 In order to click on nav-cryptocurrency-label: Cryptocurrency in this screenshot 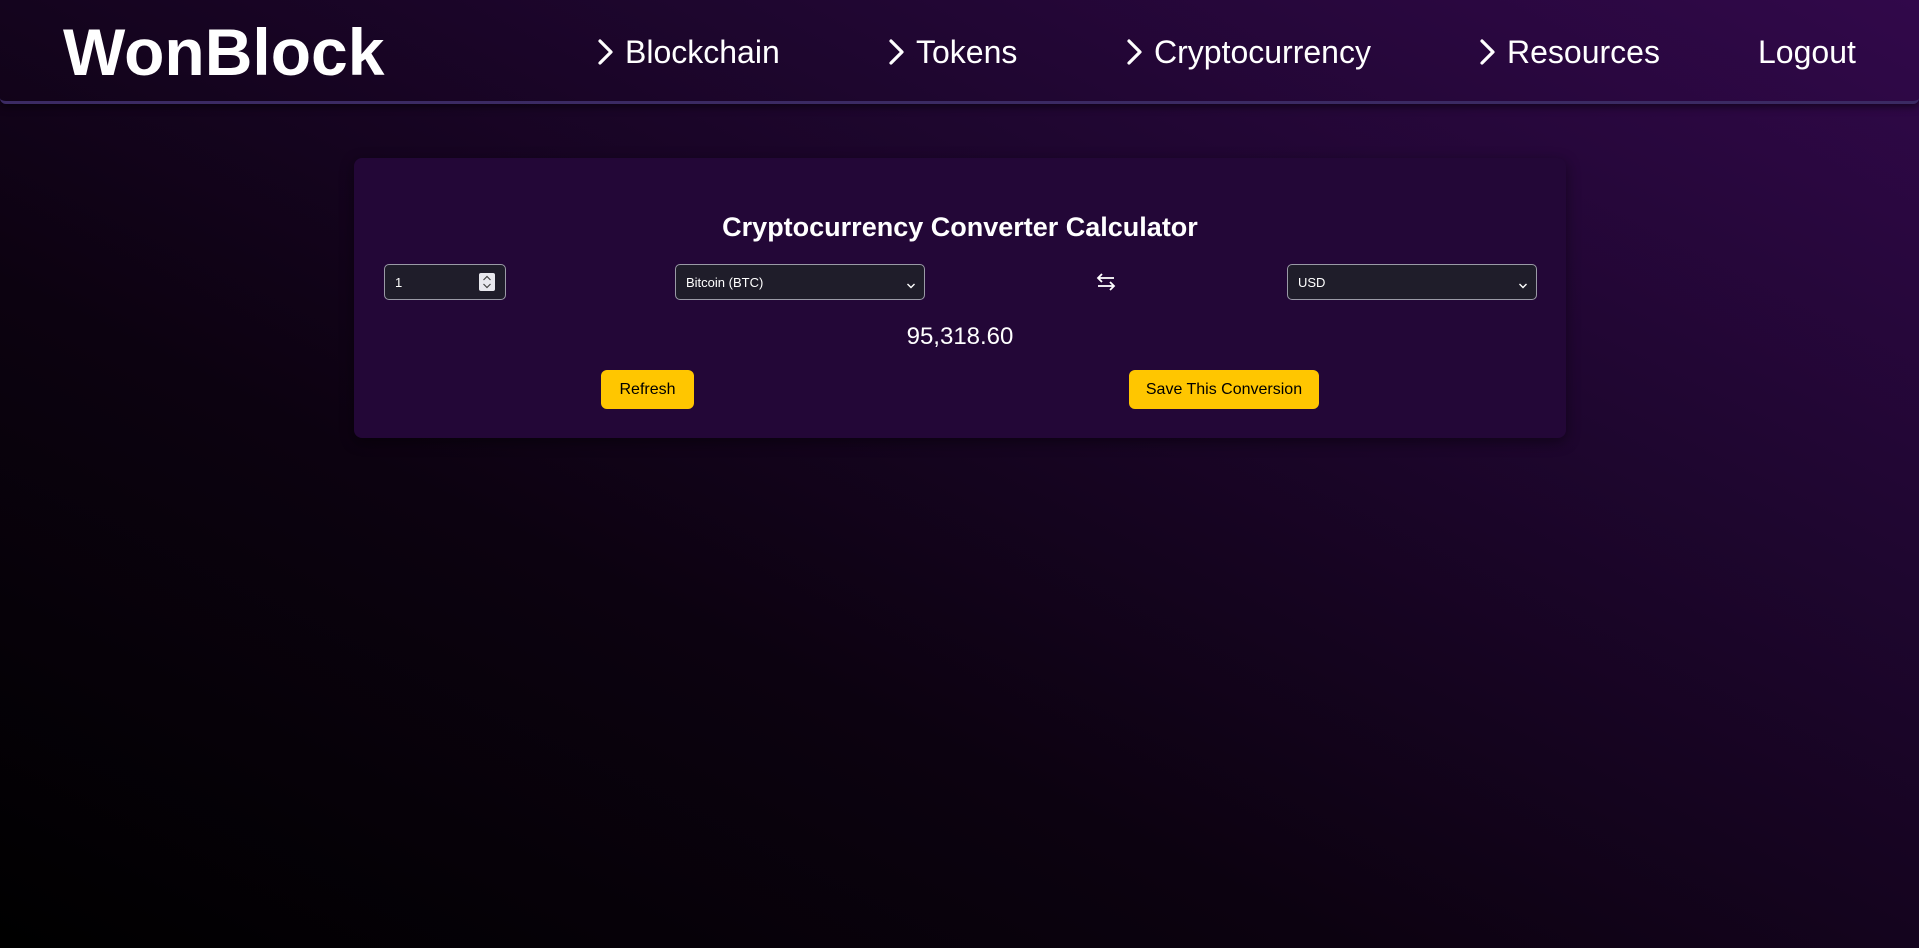, I will do `click(1262, 51)`.